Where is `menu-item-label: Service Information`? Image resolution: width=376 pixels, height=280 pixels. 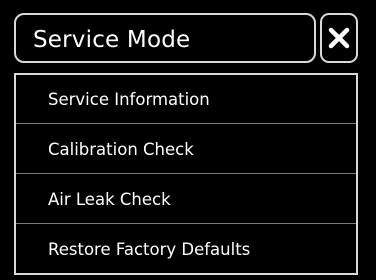 menu-item-label: Service Information is located at coordinates (129, 99).